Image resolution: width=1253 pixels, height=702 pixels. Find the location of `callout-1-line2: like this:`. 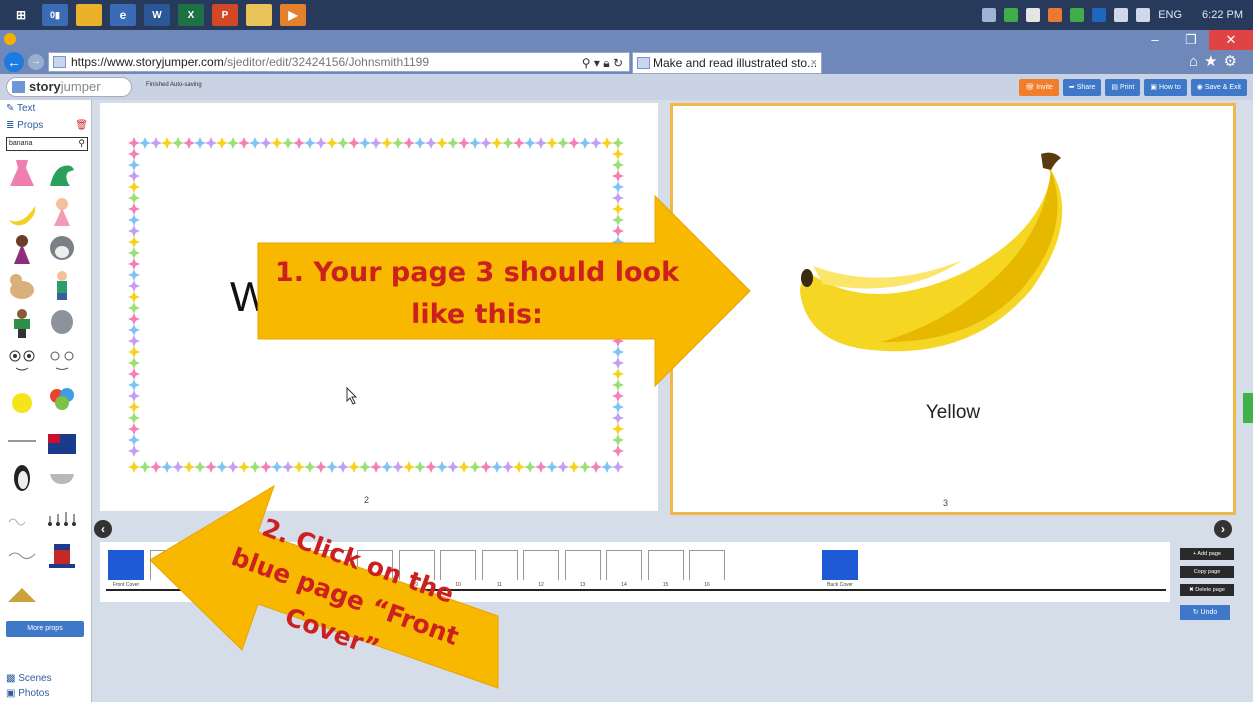

callout-1-line2: like this: is located at coordinates (477, 314).